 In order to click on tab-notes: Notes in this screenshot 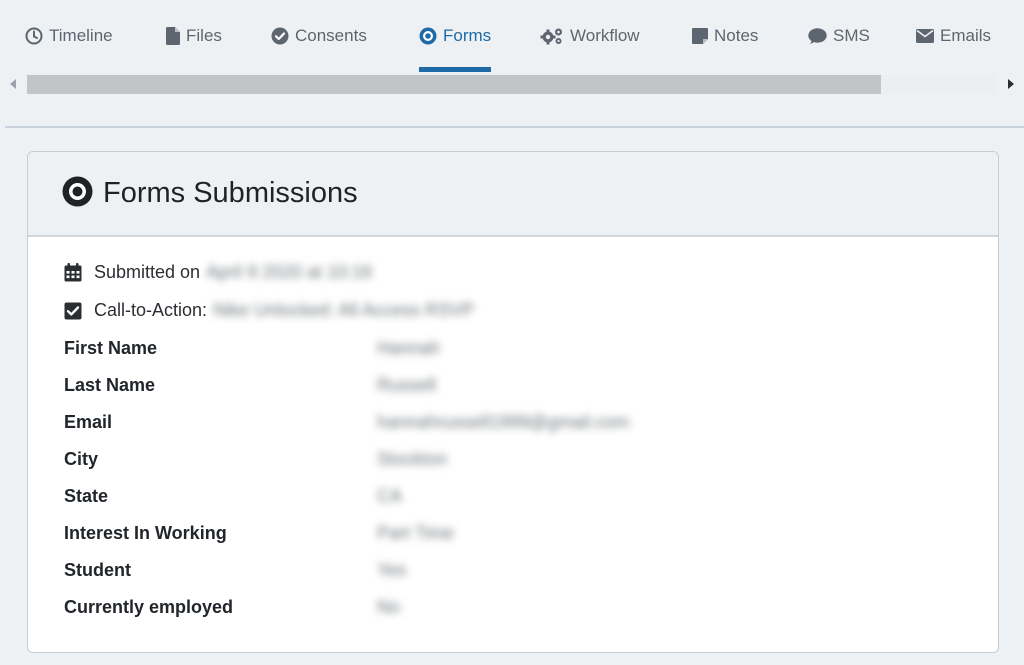, I will do `click(725, 36)`.